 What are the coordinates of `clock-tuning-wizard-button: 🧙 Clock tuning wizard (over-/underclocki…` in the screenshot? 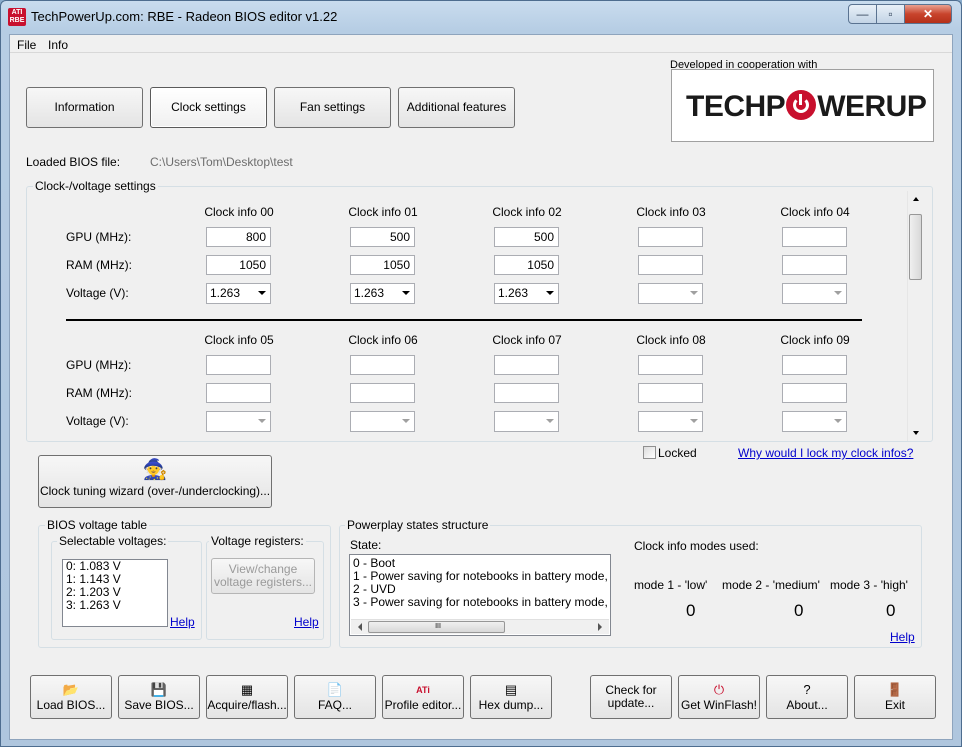 It's located at (155, 481).